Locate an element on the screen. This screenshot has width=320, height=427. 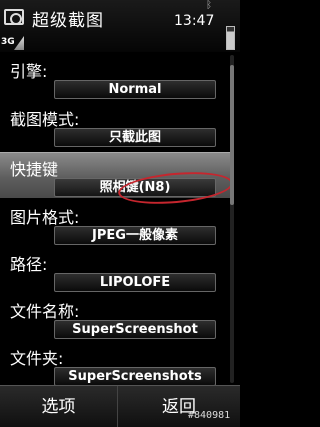
signal-icon is located at coordinates (19, 43).